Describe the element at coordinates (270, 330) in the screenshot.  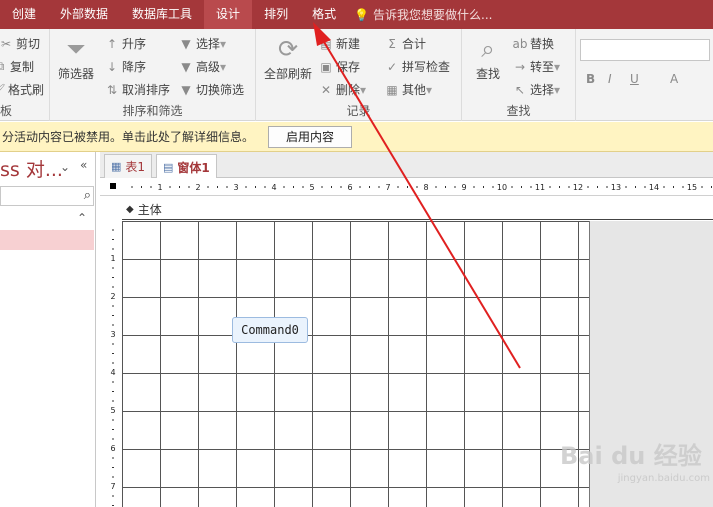
I see `command-button-control: Command0` at that location.